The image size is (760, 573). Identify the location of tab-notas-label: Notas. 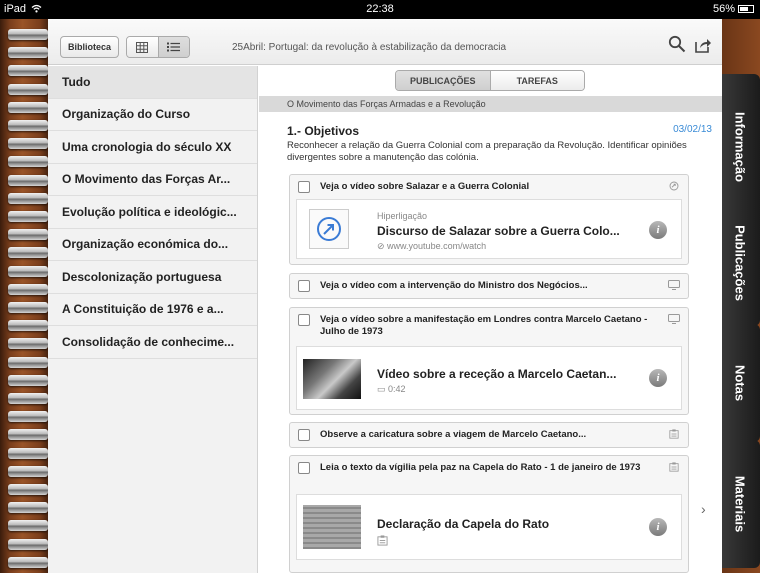
(740, 383).